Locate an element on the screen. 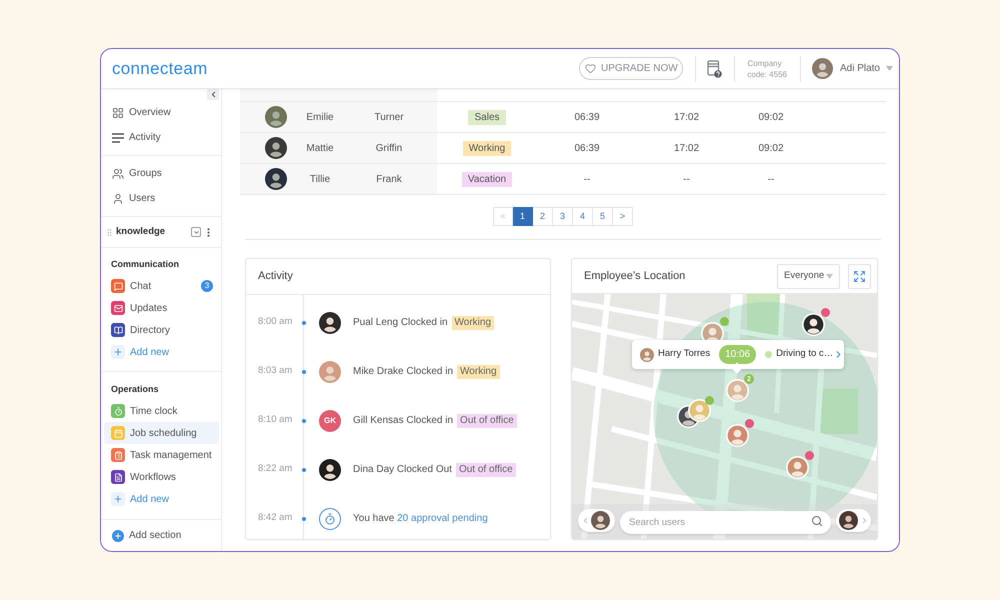 The height and width of the screenshot is (600, 1000). search-field: Search users is located at coordinates (725, 522).